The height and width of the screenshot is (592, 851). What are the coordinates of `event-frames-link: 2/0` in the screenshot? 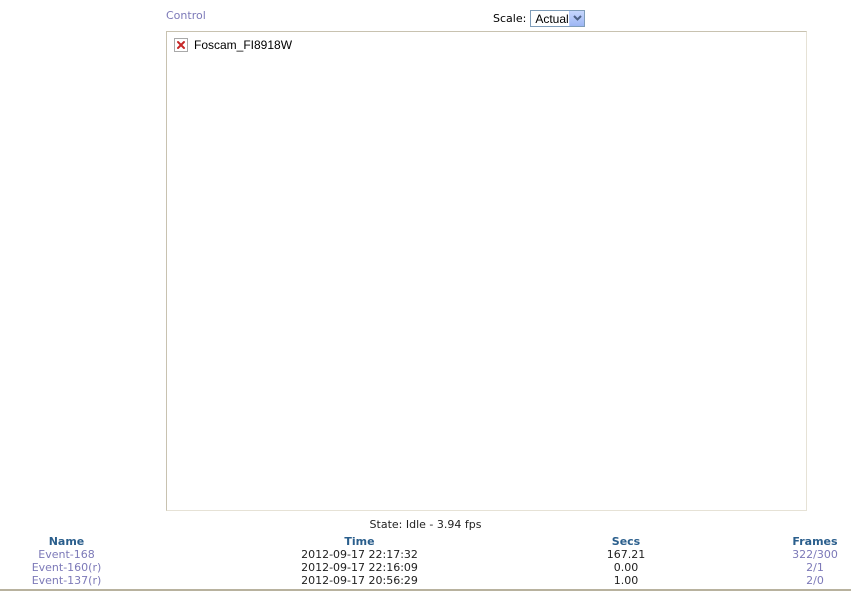 It's located at (815, 580).